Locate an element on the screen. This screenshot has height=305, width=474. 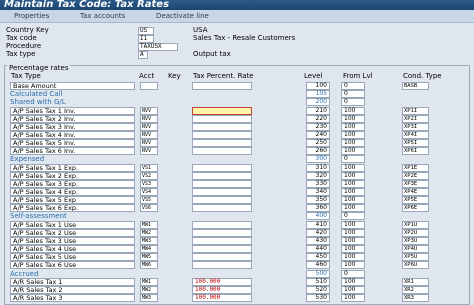
condition-type-cell: XP3E is located at coordinates (415, 183).